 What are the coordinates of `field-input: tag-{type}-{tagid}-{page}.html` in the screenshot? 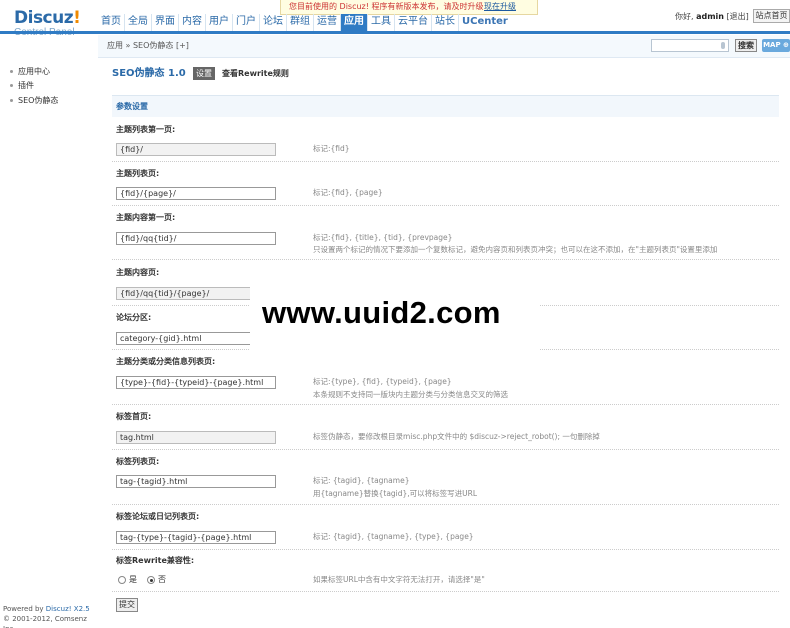 It's located at (196, 537).